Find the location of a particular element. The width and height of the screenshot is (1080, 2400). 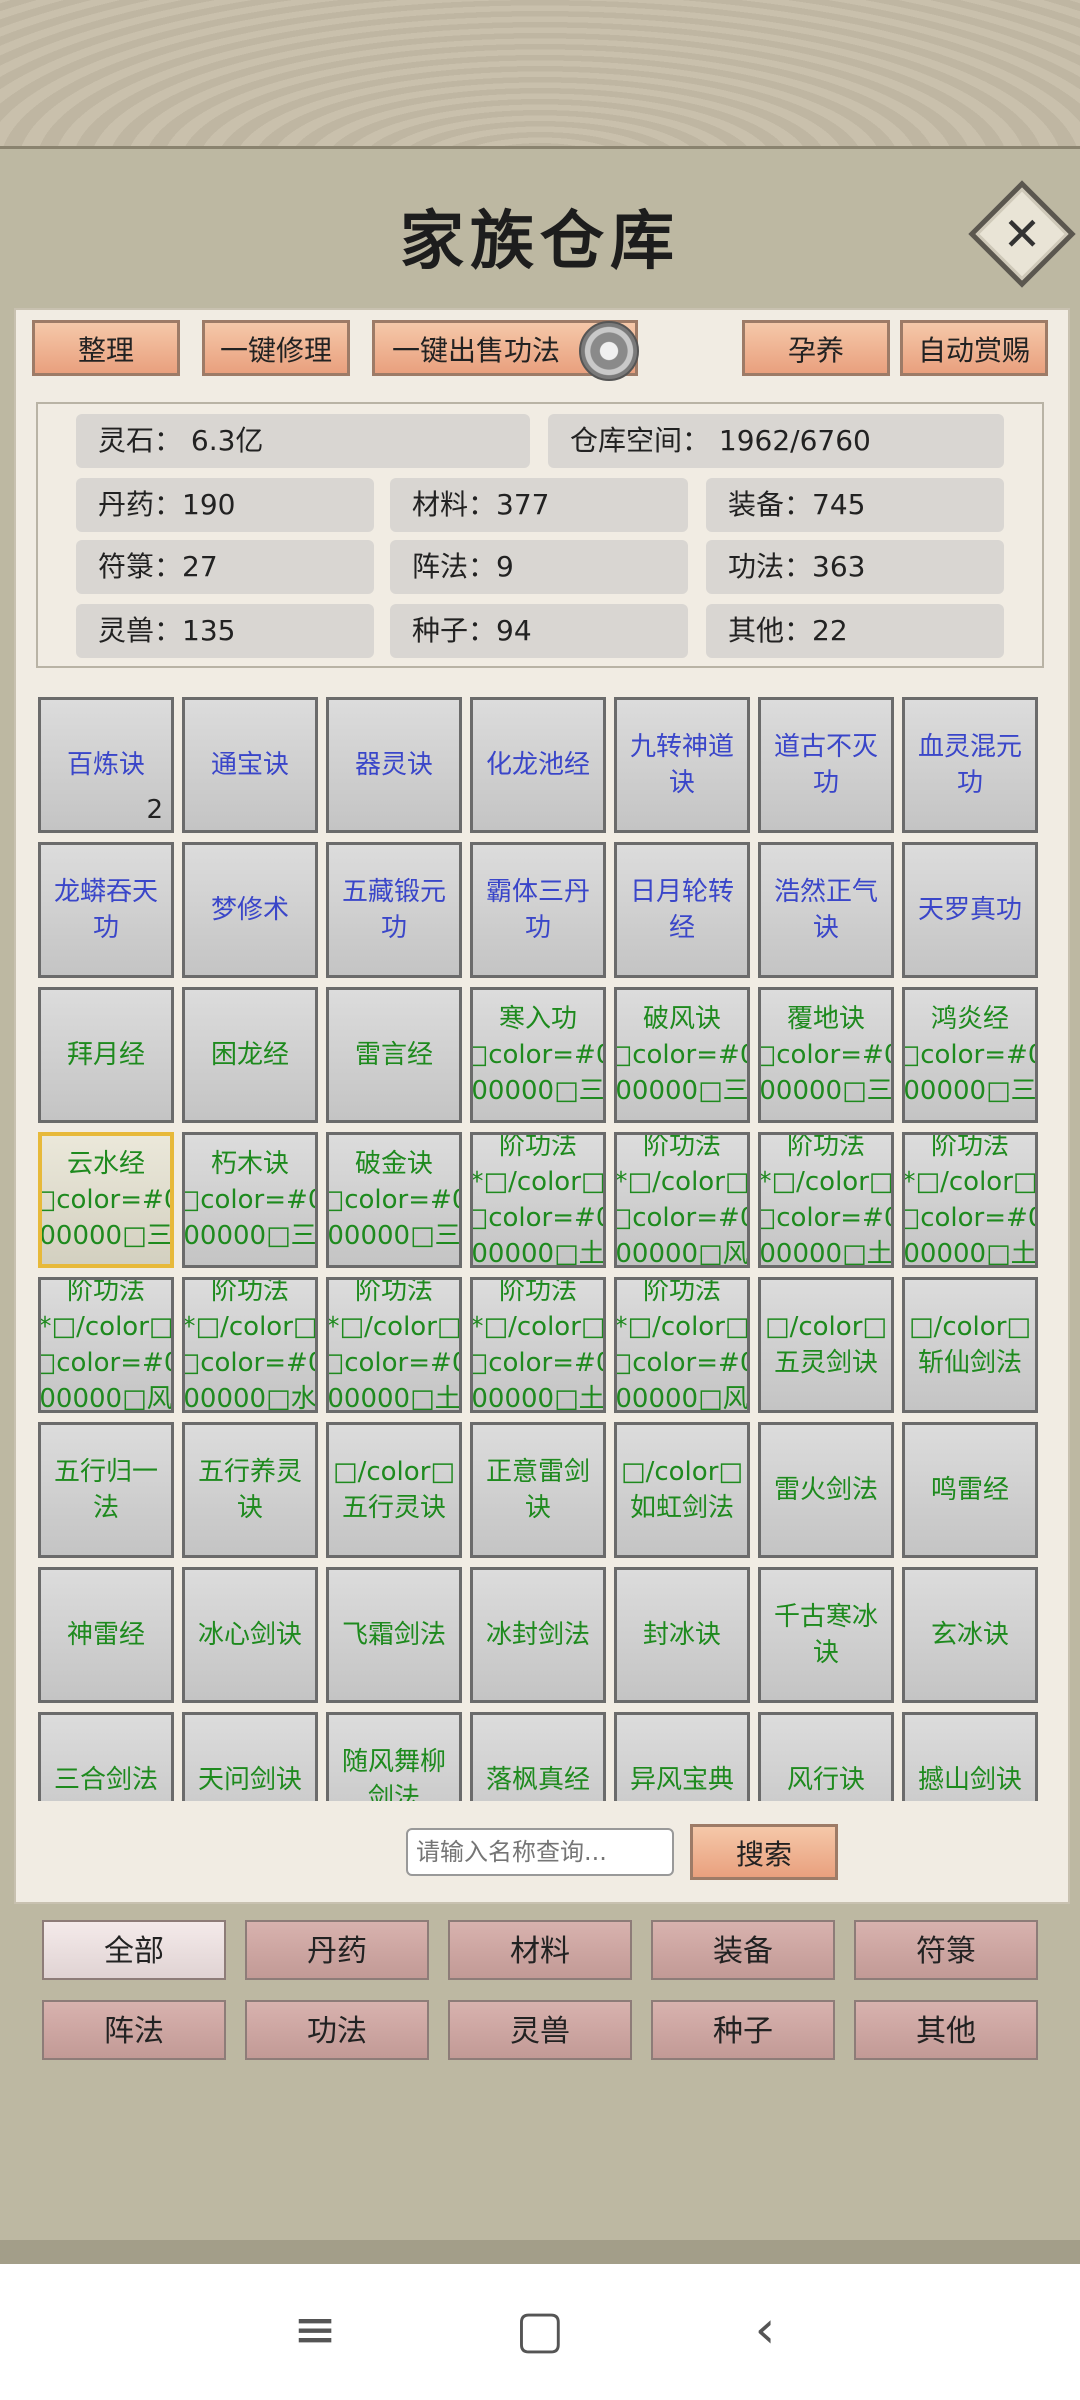

back-icon: ‹ is located at coordinates (765, 2330).